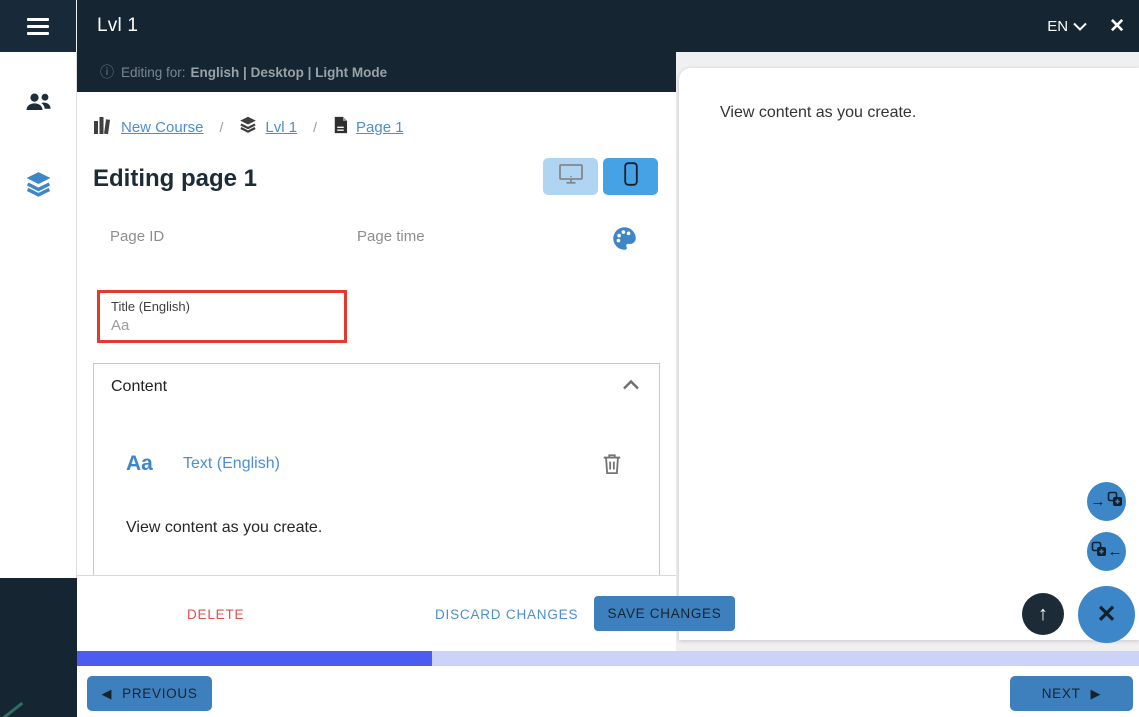 Image resolution: width=1139 pixels, height=717 pixels. I want to click on text-block-body: View content as you create., so click(224, 527).